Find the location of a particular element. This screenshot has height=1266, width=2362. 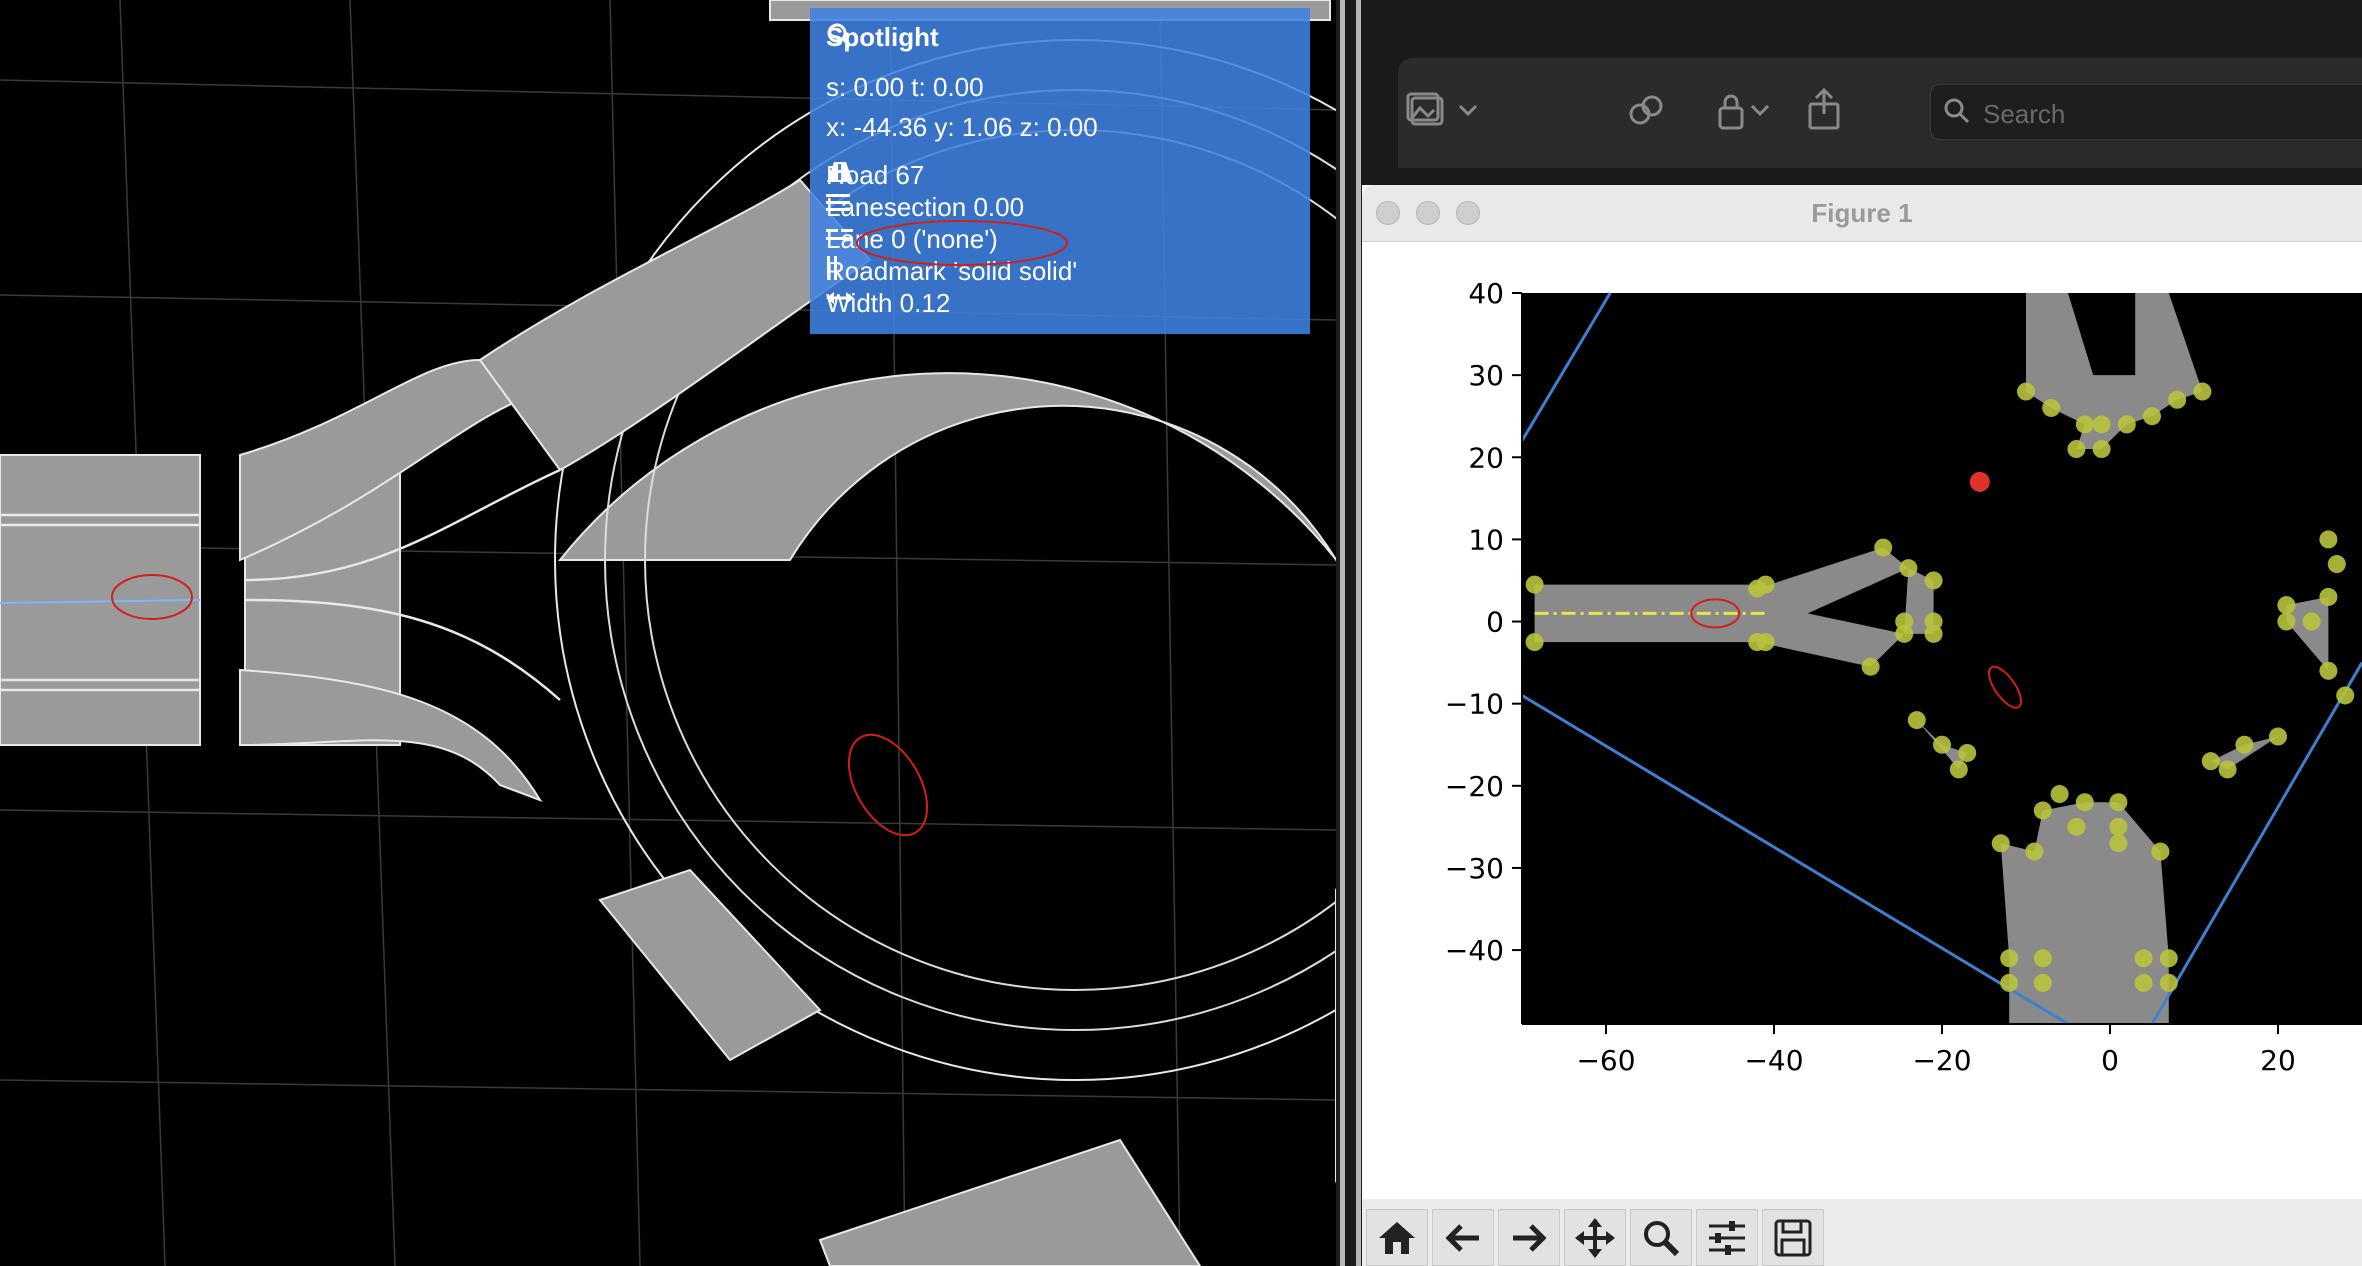

finder-toolbar: Search is located at coordinates (1880, 113).